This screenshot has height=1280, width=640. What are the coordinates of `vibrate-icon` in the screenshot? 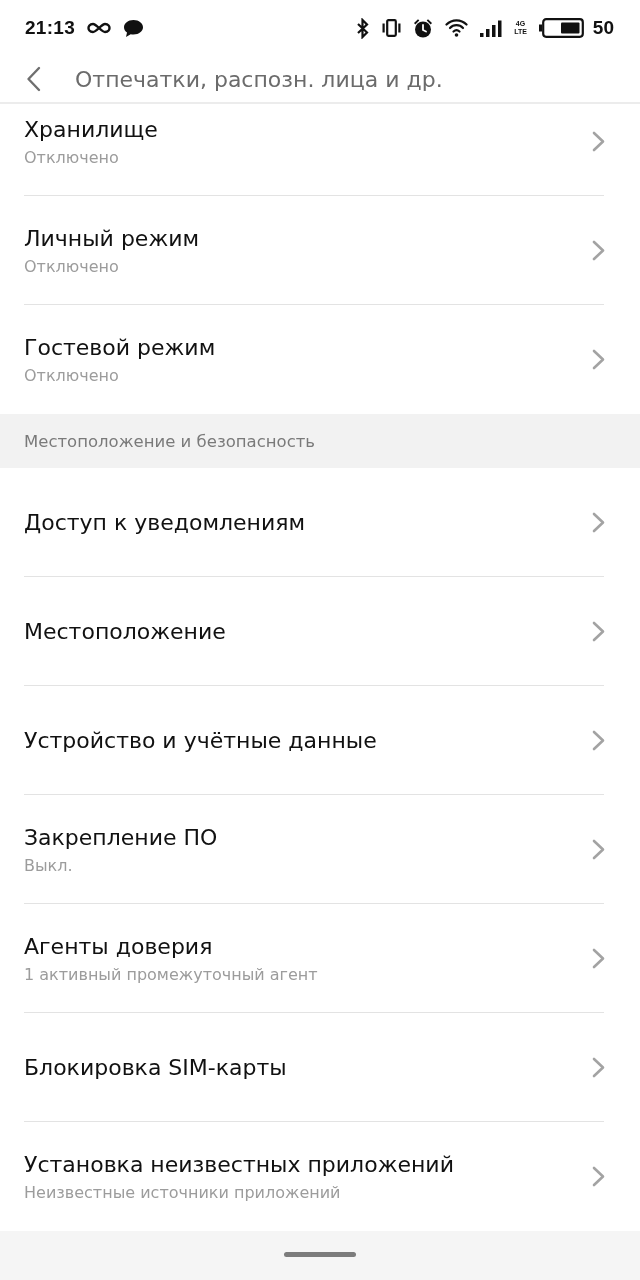 It's located at (392, 28).